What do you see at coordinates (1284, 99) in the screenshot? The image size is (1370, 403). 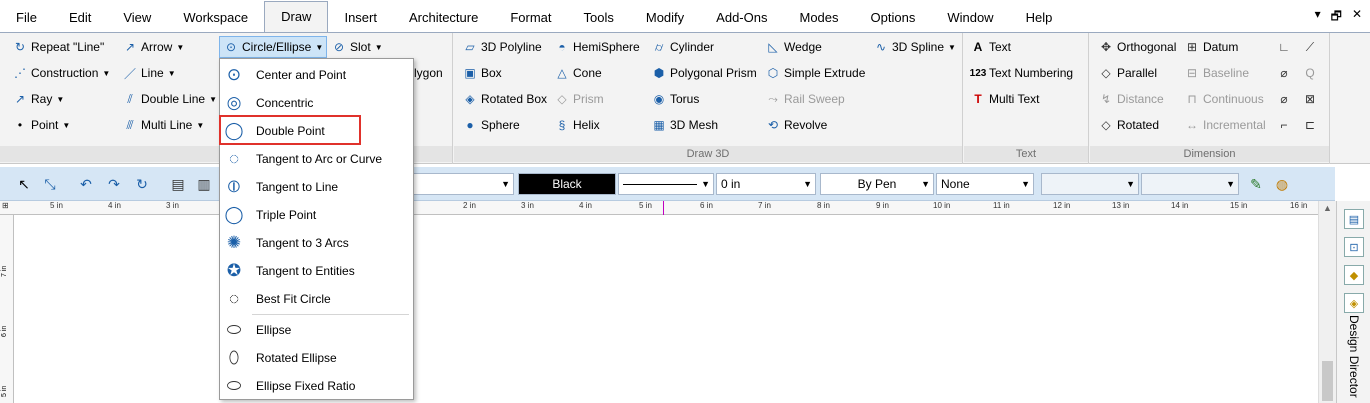 I see `diameter-dimension-button: ⌀` at bounding box center [1284, 99].